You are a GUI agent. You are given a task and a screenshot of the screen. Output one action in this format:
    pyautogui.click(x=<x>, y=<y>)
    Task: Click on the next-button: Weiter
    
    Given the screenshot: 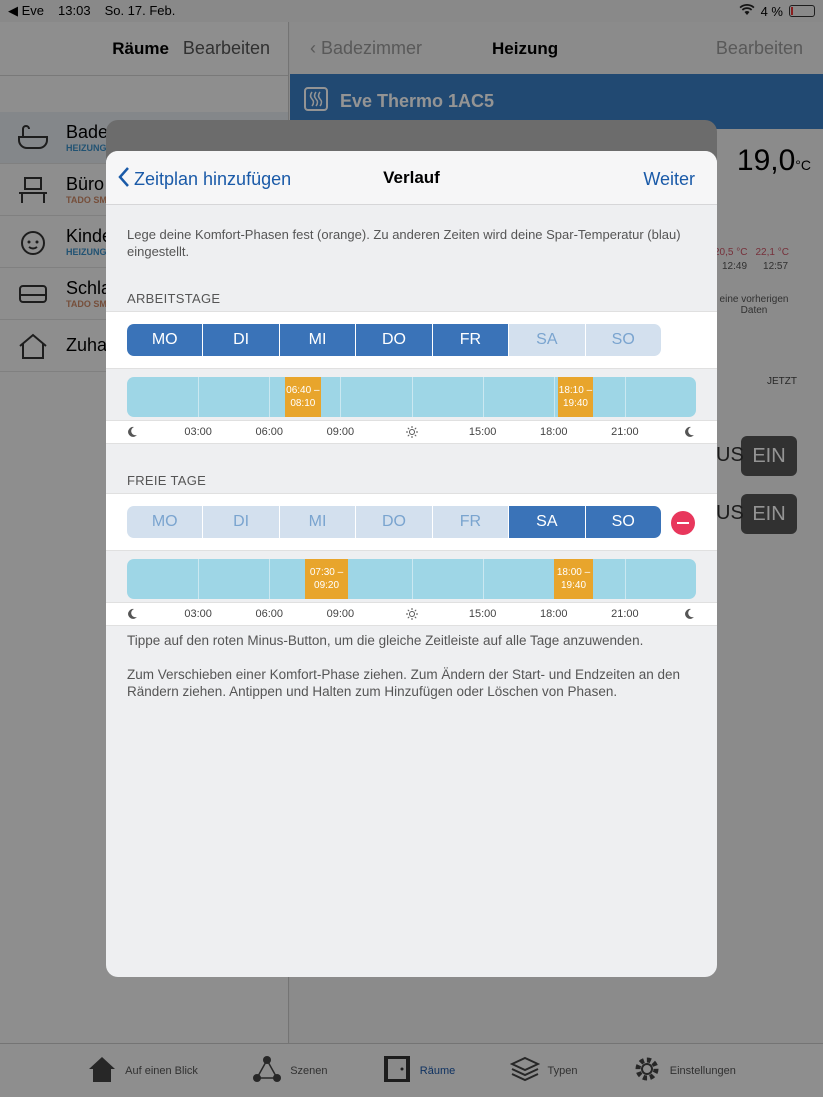 What is the action you would take?
    pyautogui.click(x=669, y=179)
    